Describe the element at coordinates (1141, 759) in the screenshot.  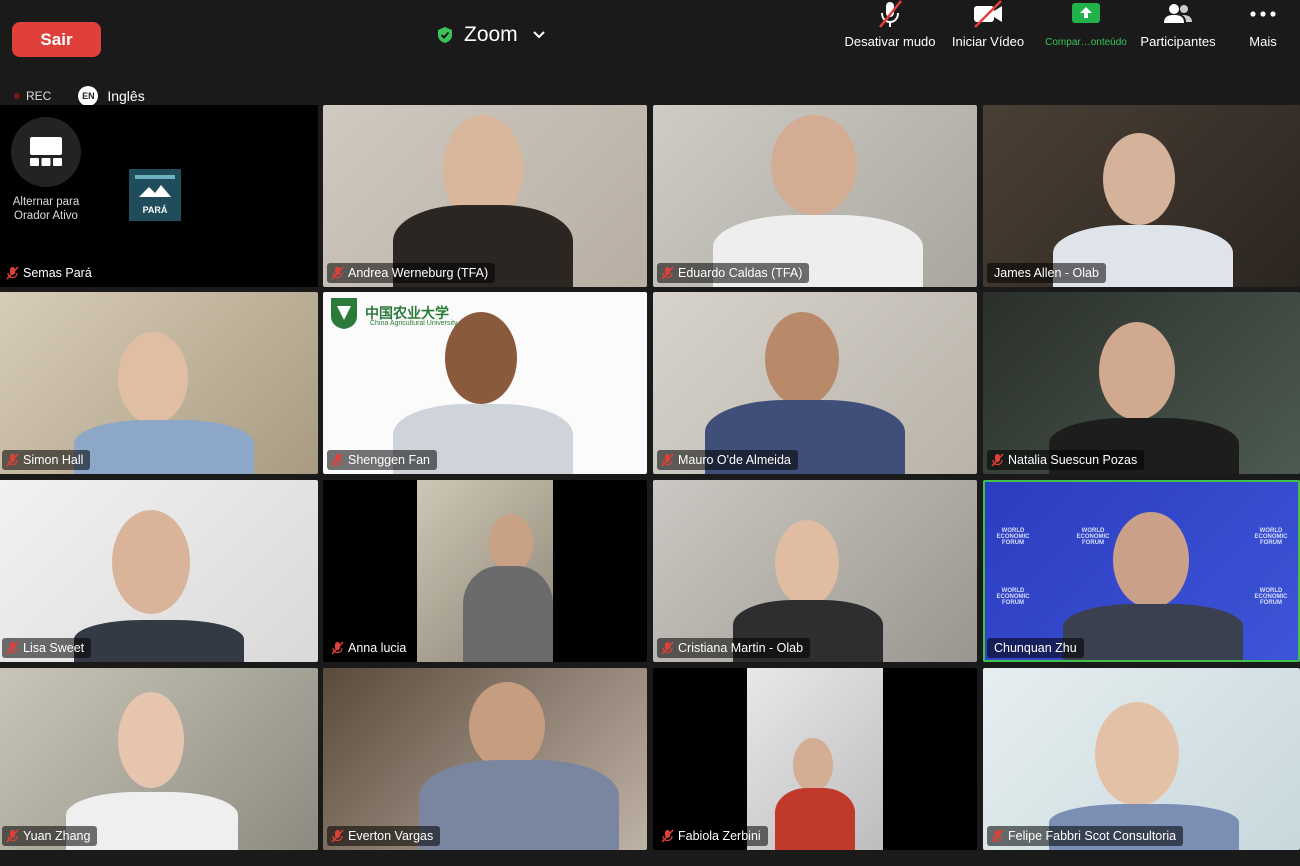
I see `video-tile: Felipe Fabbri Scot Consultoria` at that location.